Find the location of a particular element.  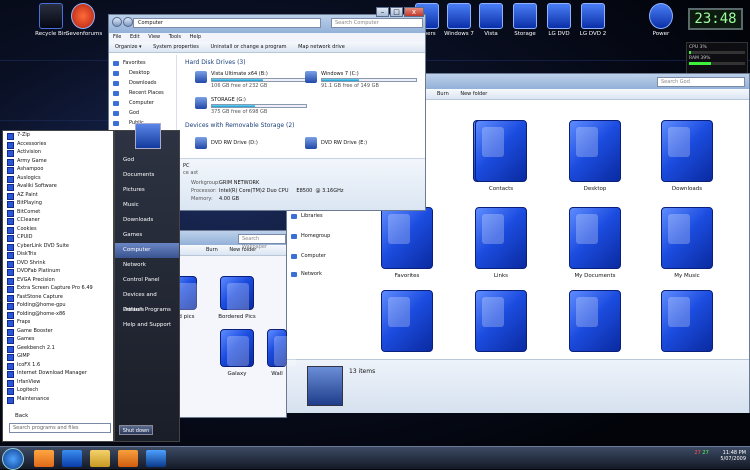

folder-pictures is located at coordinates (407, 323).